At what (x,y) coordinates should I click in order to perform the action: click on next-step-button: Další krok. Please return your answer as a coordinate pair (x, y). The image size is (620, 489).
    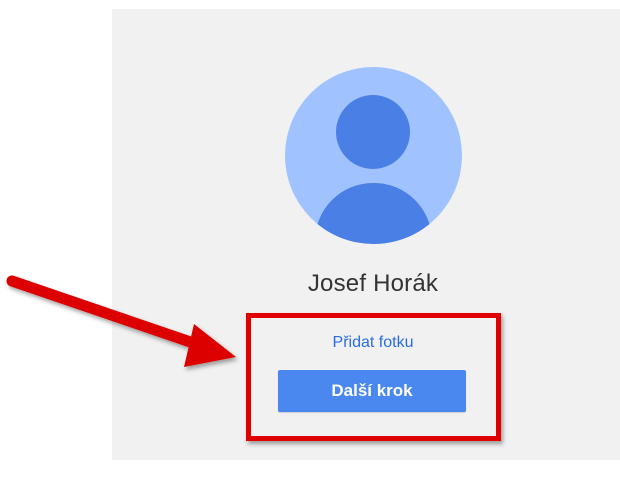
    Looking at the image, I should click on (372, 391).